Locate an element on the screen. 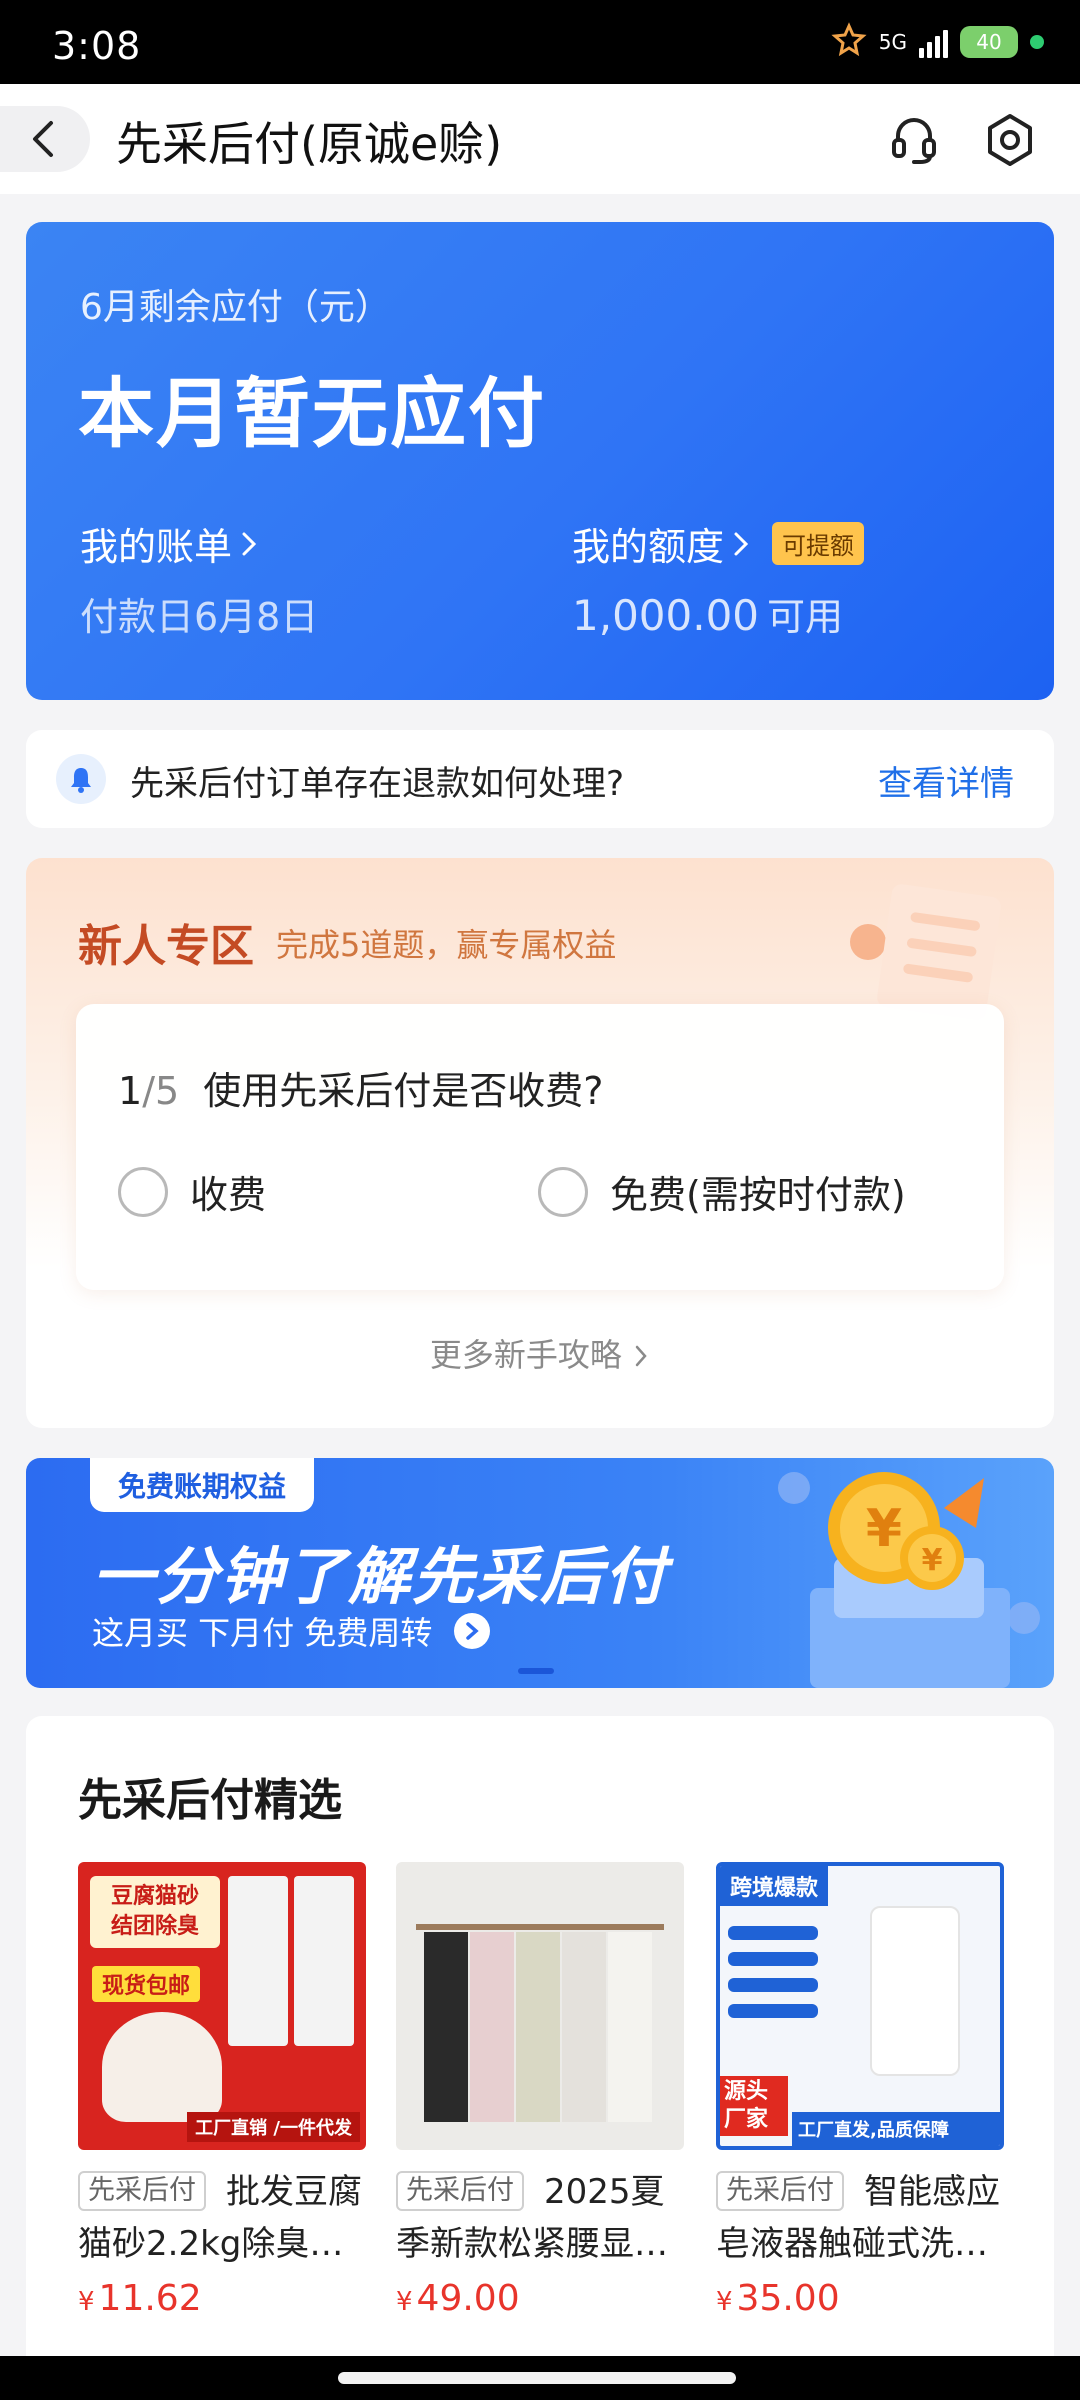  due-status: 本月暂无应付 is located at coordinates (312, 413).